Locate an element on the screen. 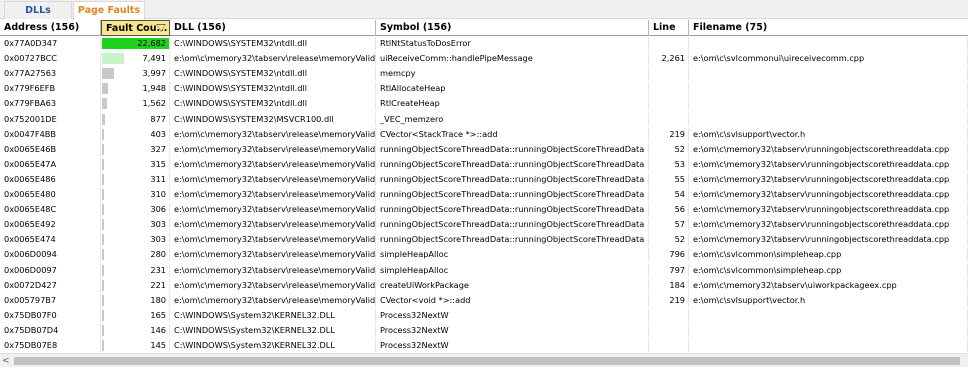 This screenshot has width=968, height=370. cell-fault-count: 877 is located at coordinates (135, 119).